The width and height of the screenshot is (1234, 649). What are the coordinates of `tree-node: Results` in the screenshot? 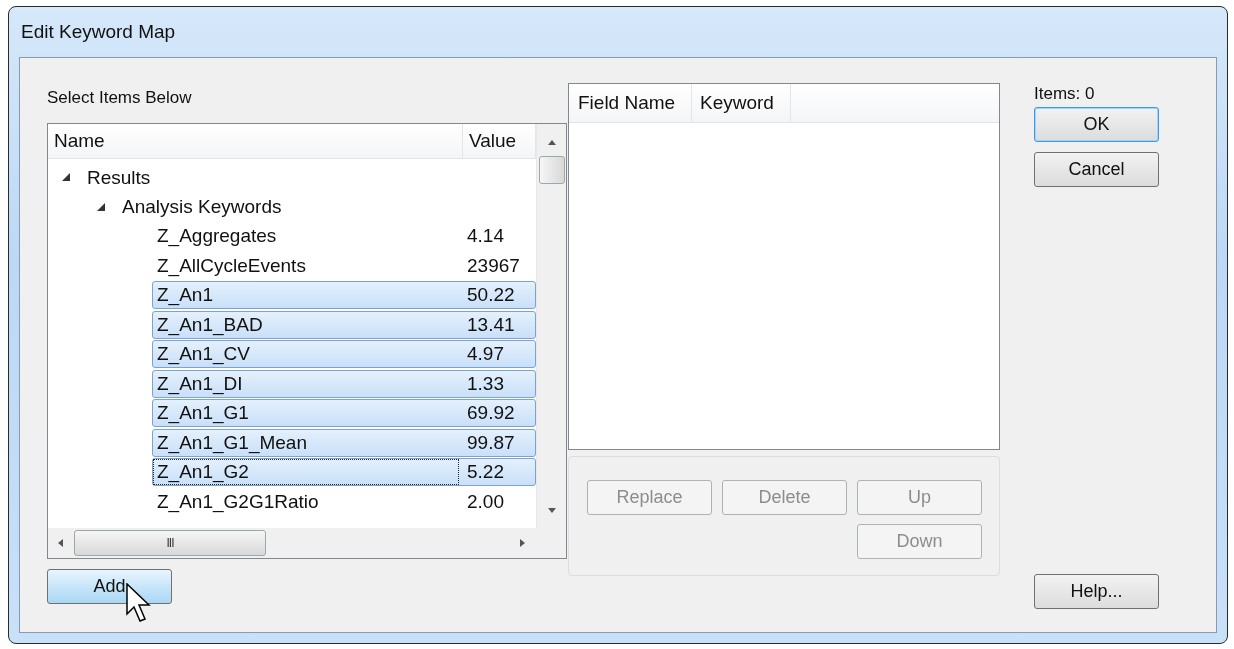 It's located at (119, 177).